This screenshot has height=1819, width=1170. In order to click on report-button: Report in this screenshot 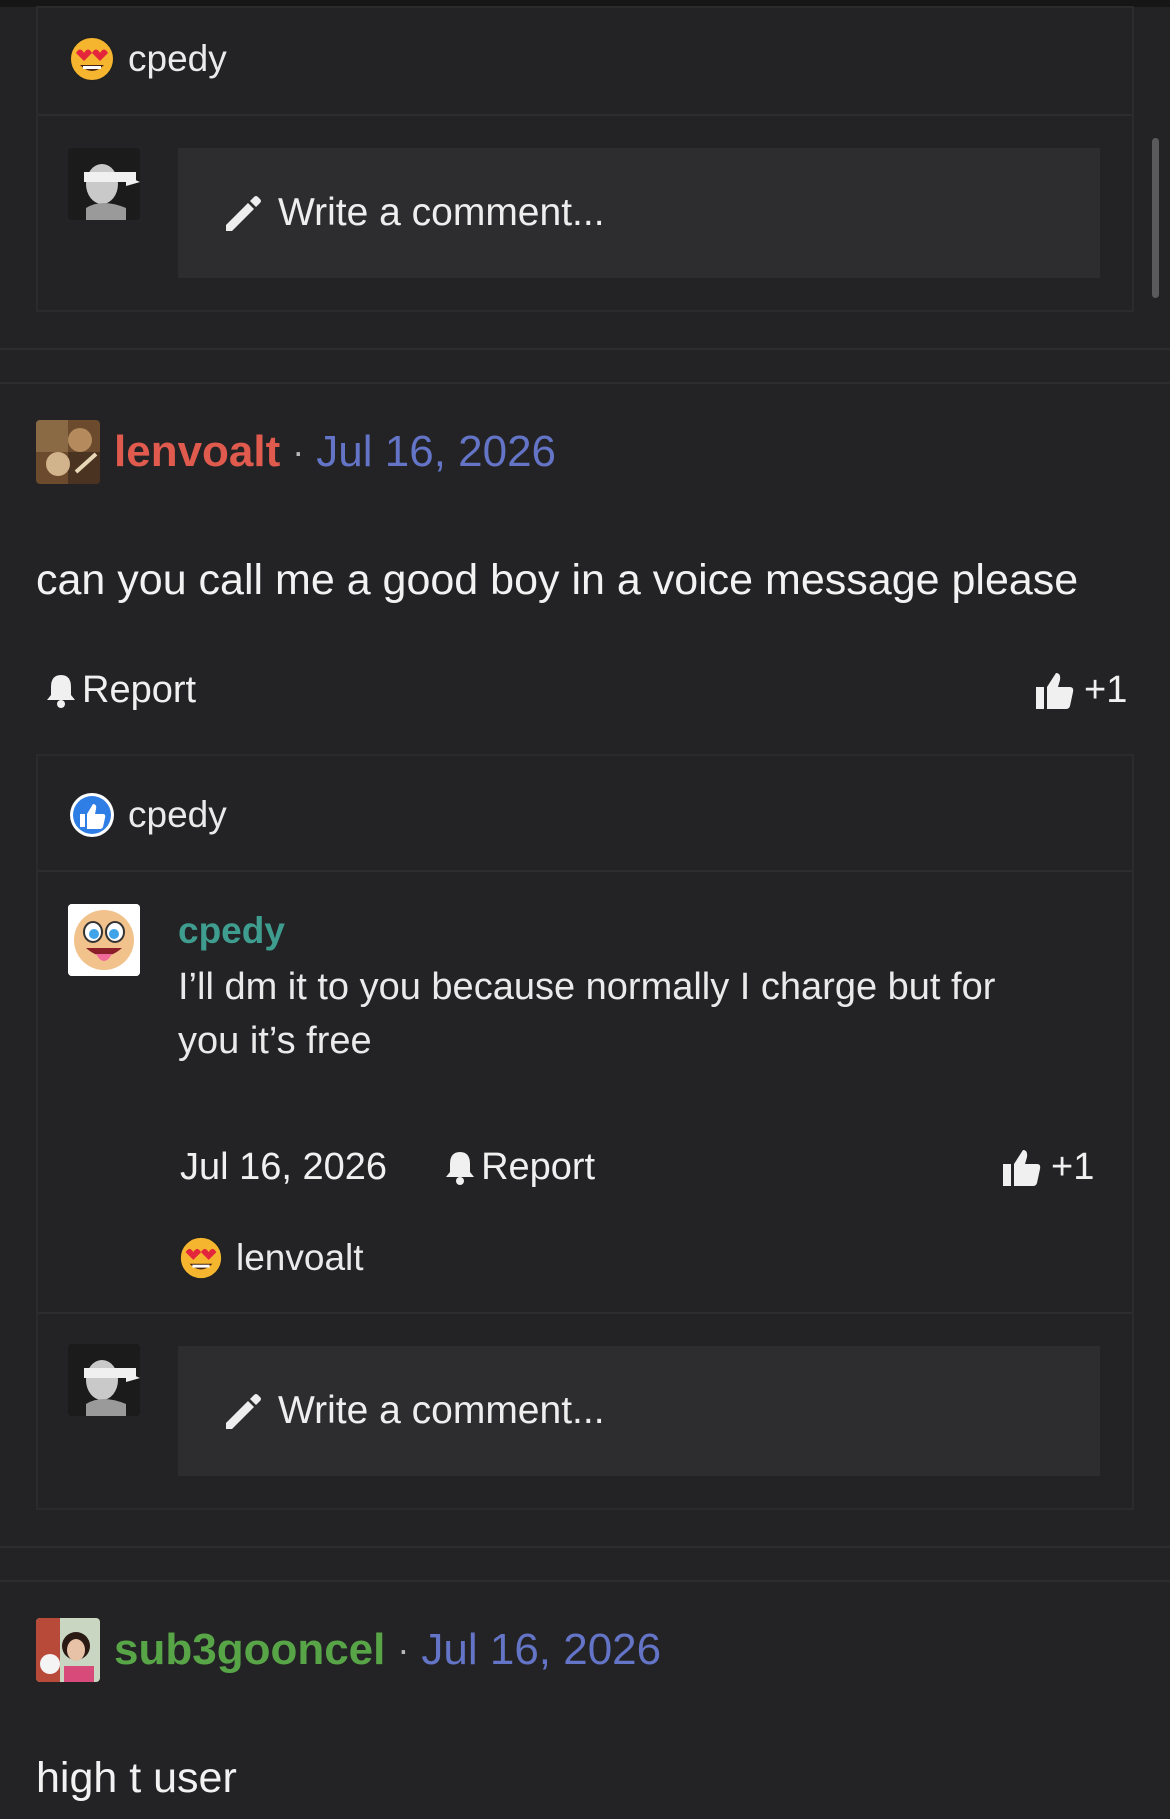, I will do `click(120, 690)`.